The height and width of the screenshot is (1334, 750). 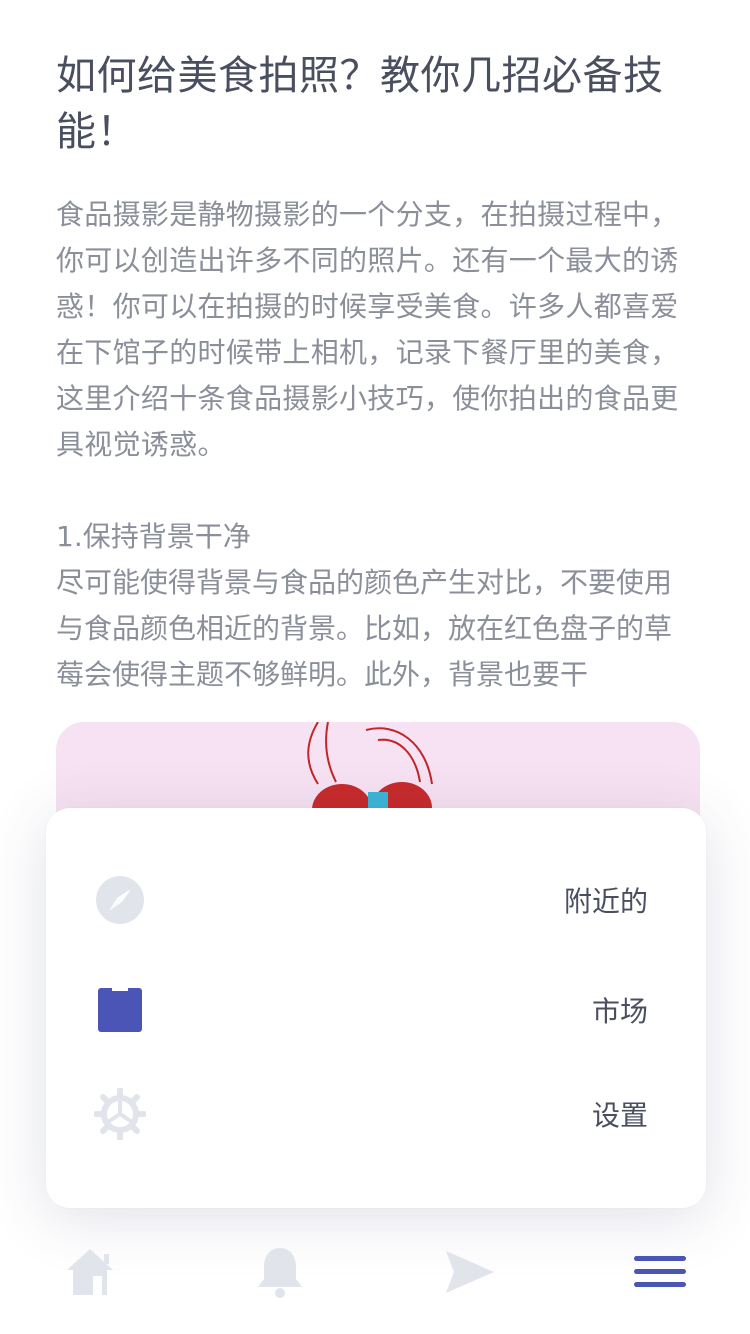 I want to click on send-icon, so click(x=470, y=1272).